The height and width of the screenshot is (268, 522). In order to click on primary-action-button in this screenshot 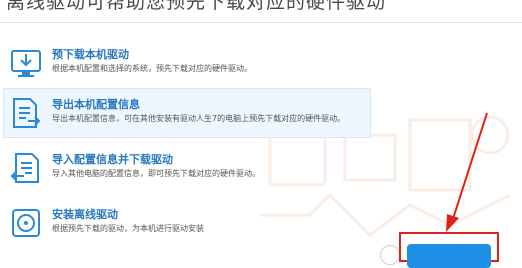, I will do `click(449, 256)`.